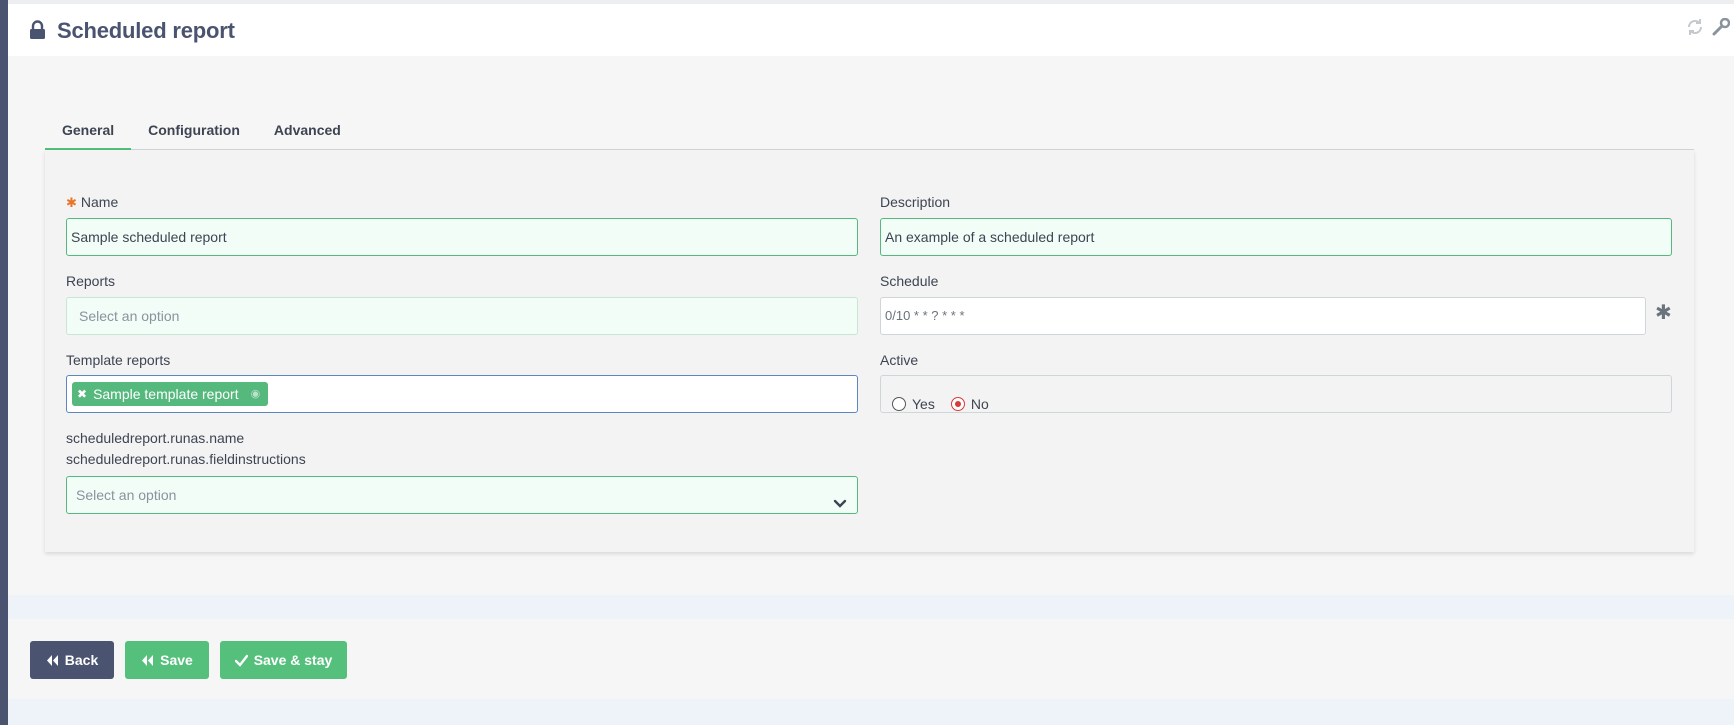  I want to click on template-reports-label: Template reports, so click(118, 360).